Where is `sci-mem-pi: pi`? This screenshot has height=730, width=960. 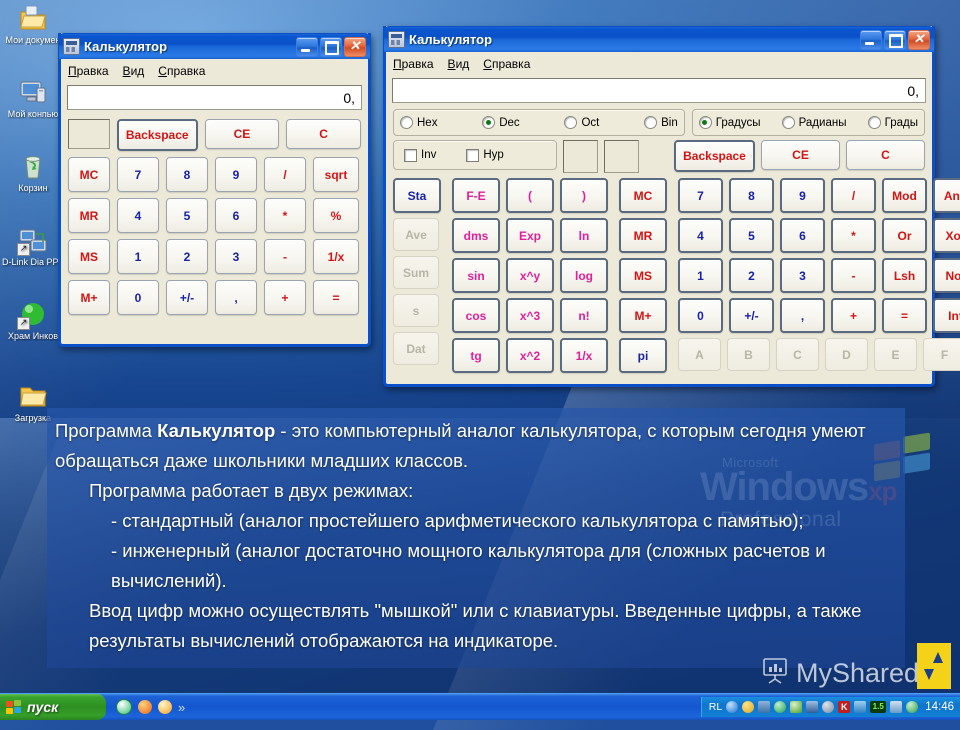 sci-mem-pi: pi is located at coordinates (643, 355).